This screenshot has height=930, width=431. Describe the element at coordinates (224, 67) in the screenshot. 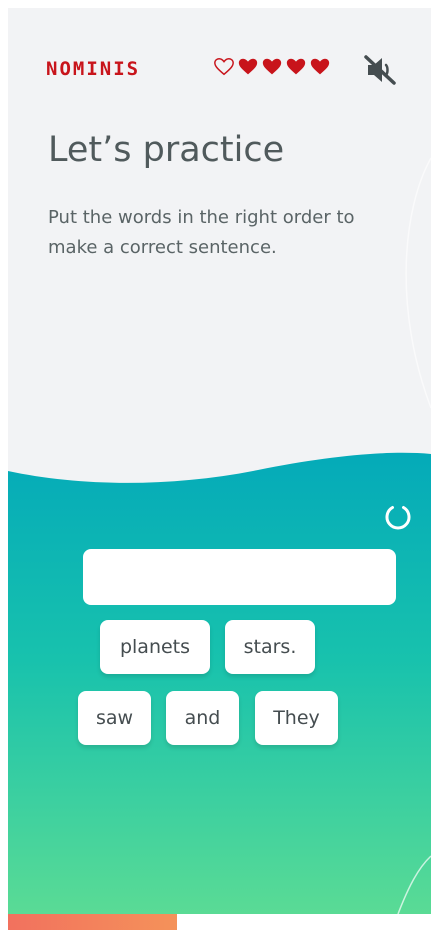

I see `heart-empty-icon` at that location.